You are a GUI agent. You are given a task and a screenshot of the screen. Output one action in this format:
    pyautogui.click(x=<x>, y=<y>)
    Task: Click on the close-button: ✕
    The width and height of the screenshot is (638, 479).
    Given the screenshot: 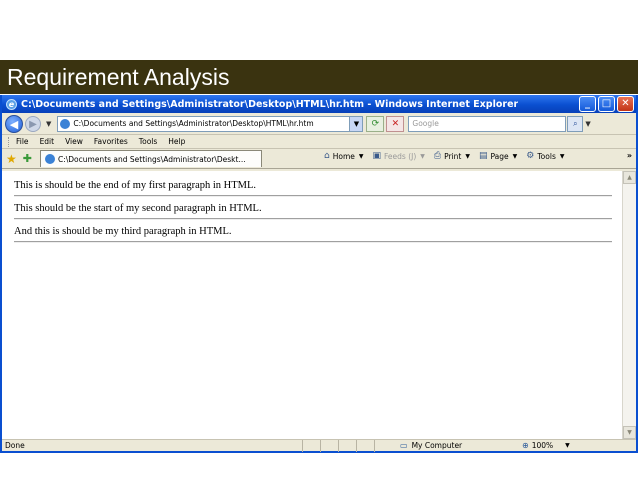 What is the action you would take?
    pyautogui.click(x=625, y=104)
    